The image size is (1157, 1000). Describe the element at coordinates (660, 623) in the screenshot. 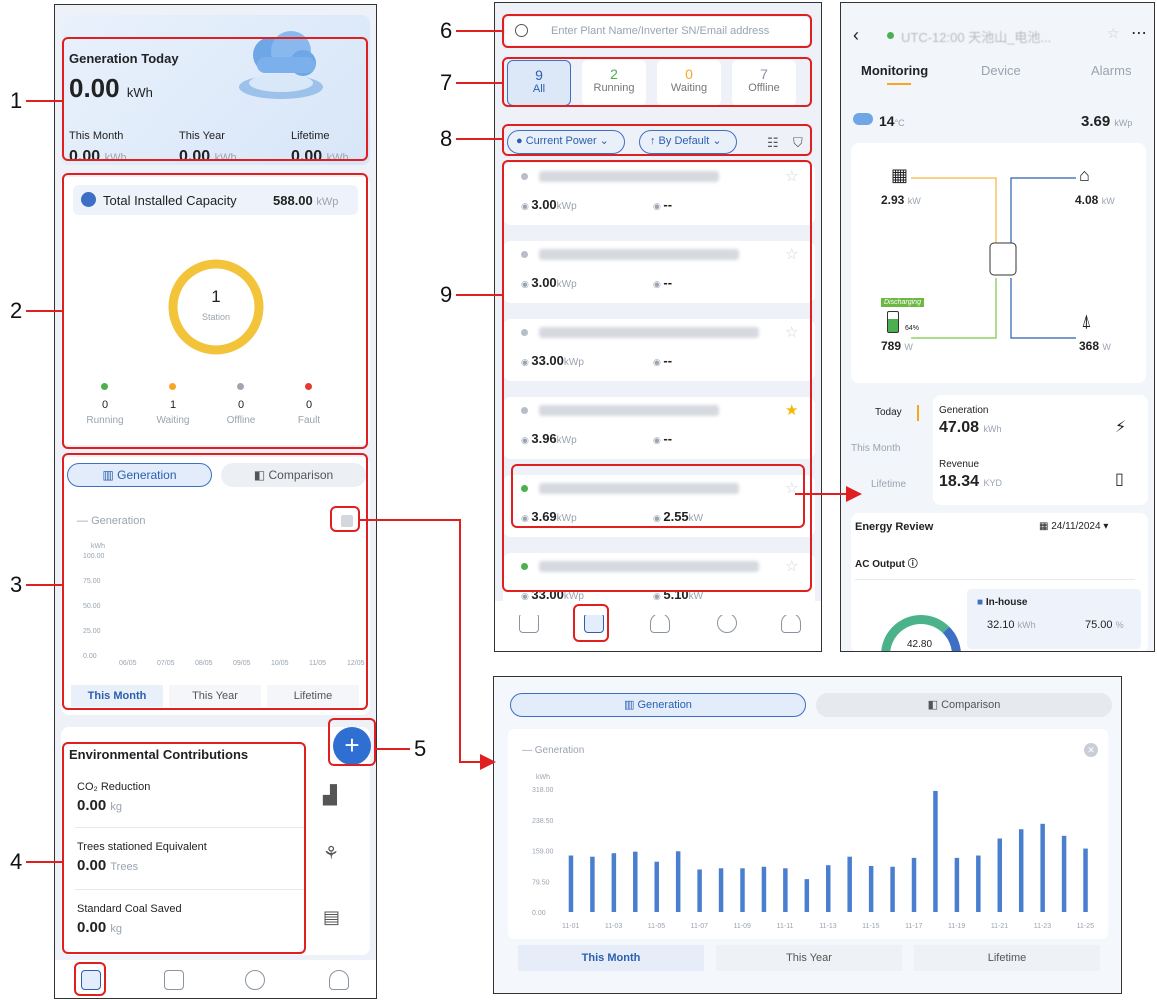

I see `nav-alarms-icon` at that location.